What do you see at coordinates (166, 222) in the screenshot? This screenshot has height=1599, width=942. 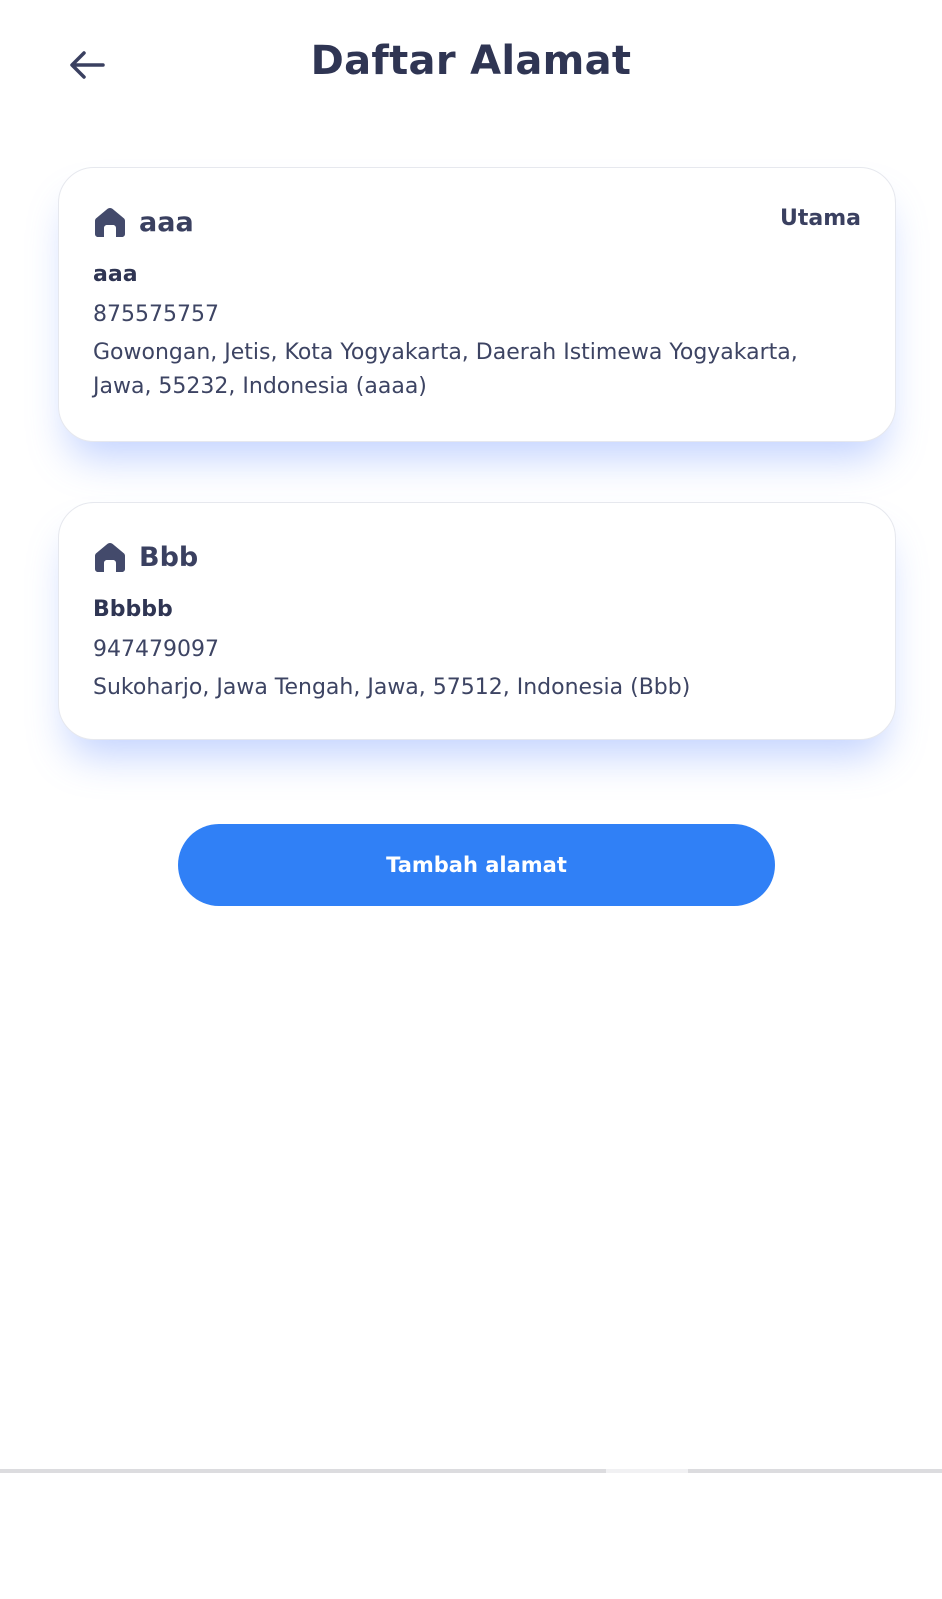 I see `address-label: aaa` at bounding box center [166, 222].